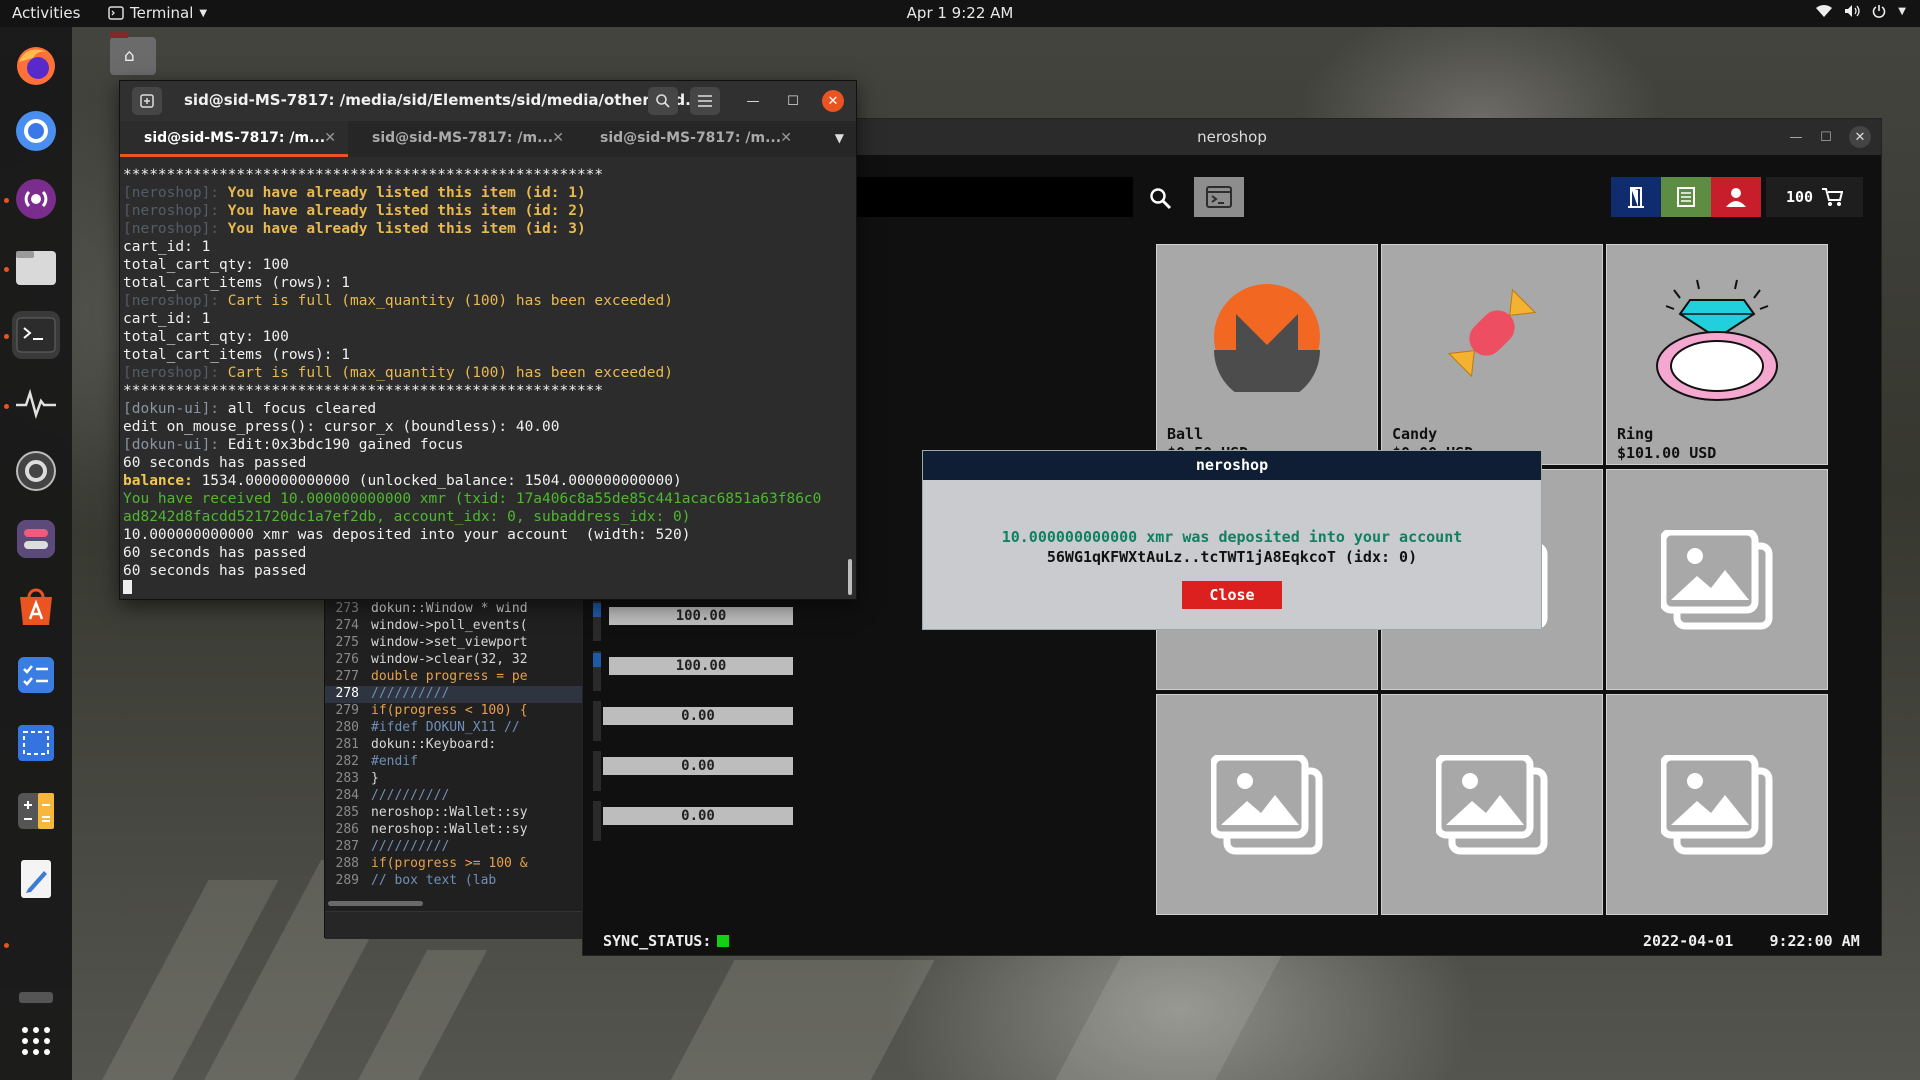 Image resolution: width=1920 pixels, height=1080 pixels. I want to click on new-tab-button, so click(147, 101).